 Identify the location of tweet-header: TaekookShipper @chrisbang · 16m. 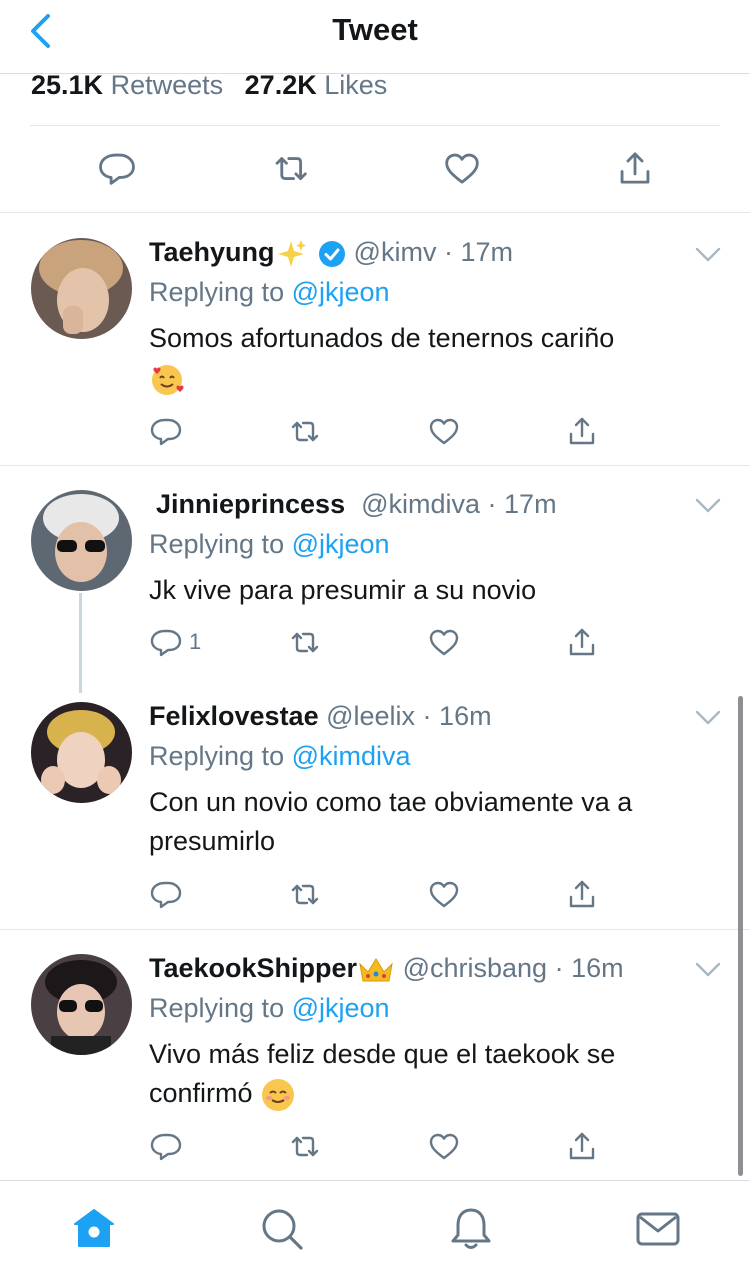
(386, 968).